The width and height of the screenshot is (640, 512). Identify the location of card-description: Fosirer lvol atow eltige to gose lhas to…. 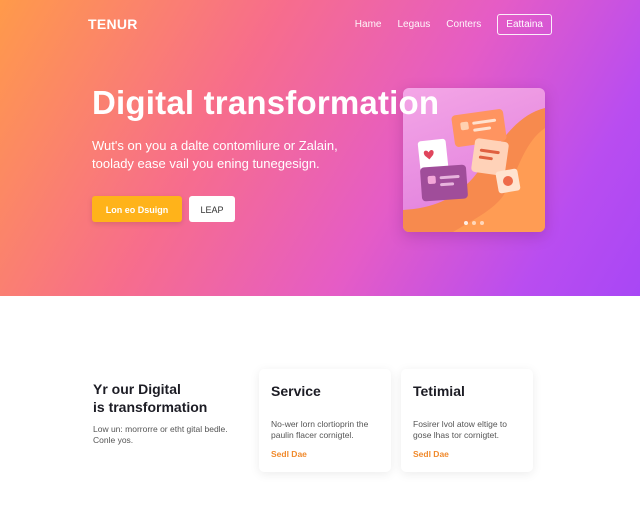
(460, 429).